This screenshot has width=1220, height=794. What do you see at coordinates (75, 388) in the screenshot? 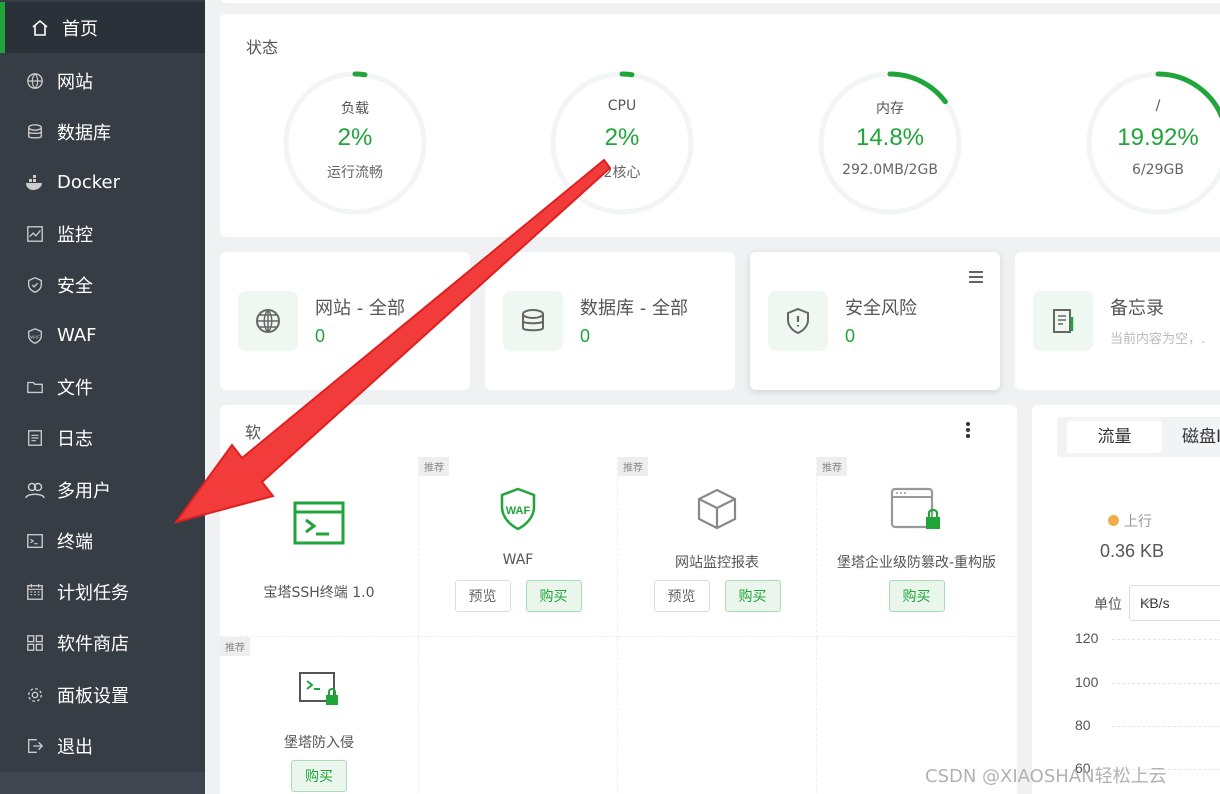
I see `sidebar-item-label: 文件` at bounding box center [75, 388].